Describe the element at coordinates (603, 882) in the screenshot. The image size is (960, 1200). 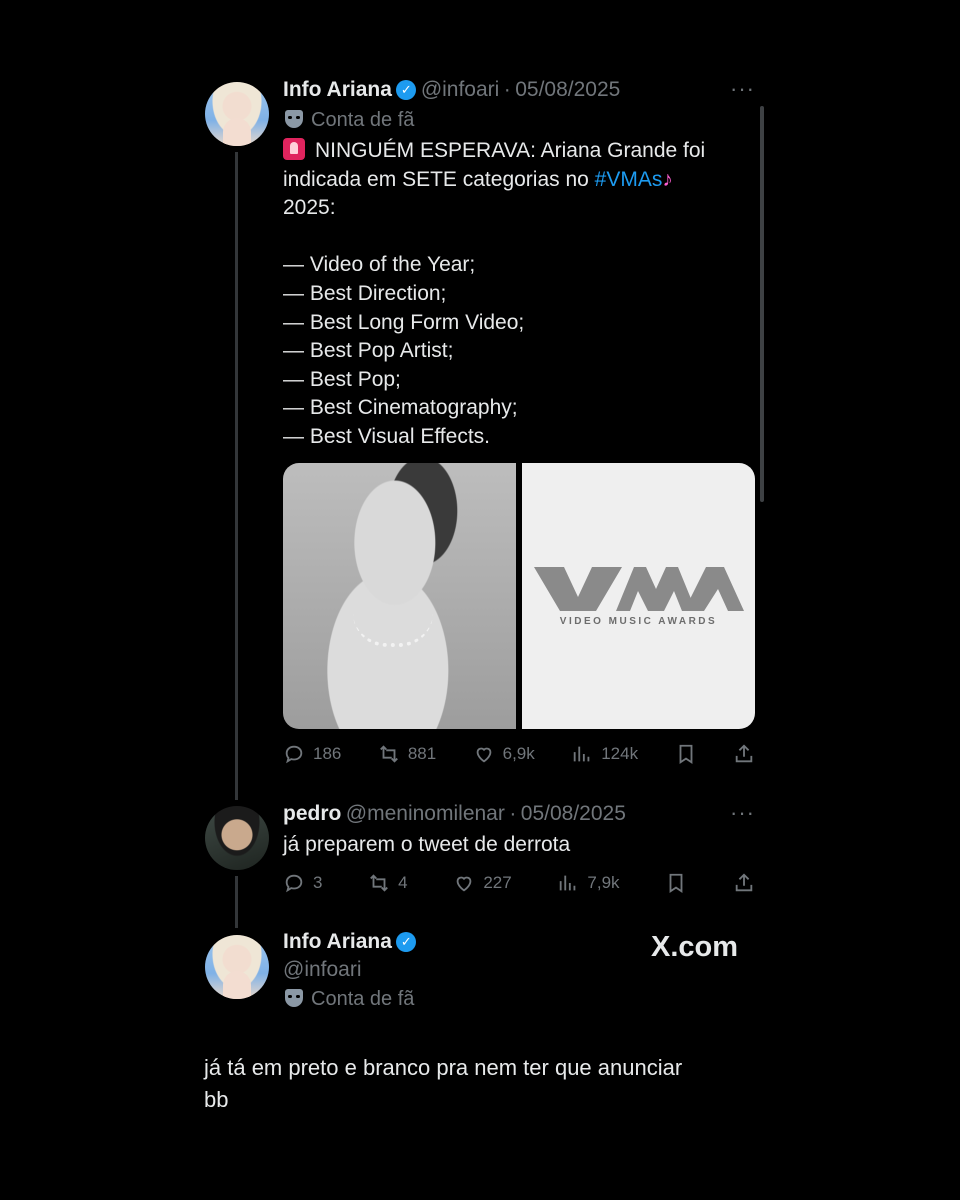
I see `views-count: 7,9k` at that location.